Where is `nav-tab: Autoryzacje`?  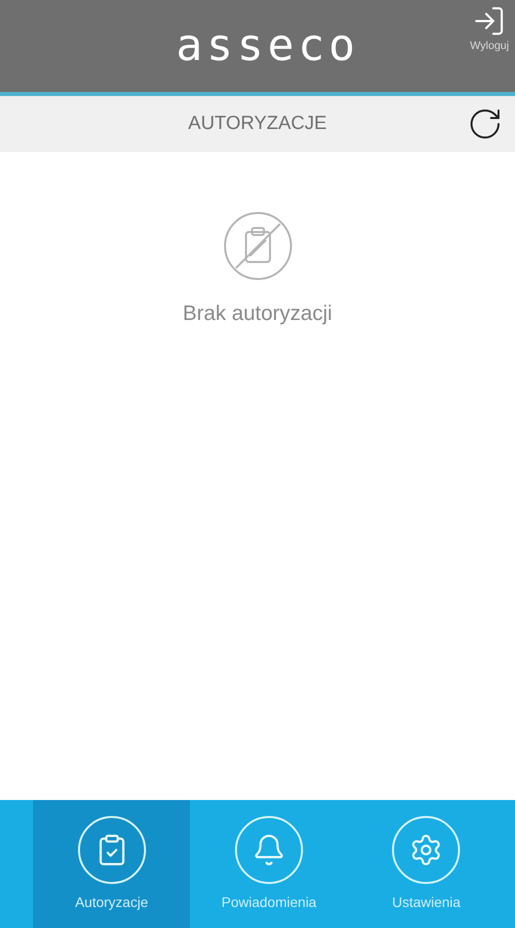 nav-tab: Autoryzacje is located at coordinates (111, 864).